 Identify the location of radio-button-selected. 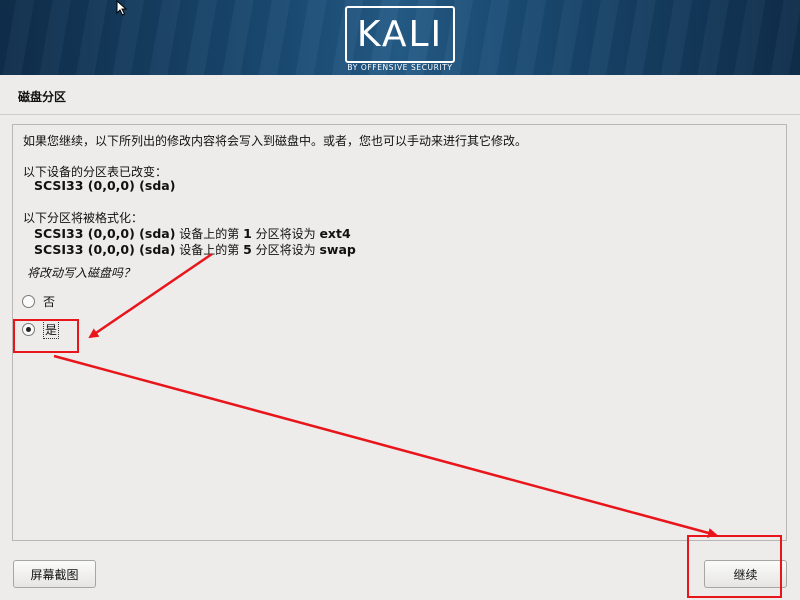
(28, 329).